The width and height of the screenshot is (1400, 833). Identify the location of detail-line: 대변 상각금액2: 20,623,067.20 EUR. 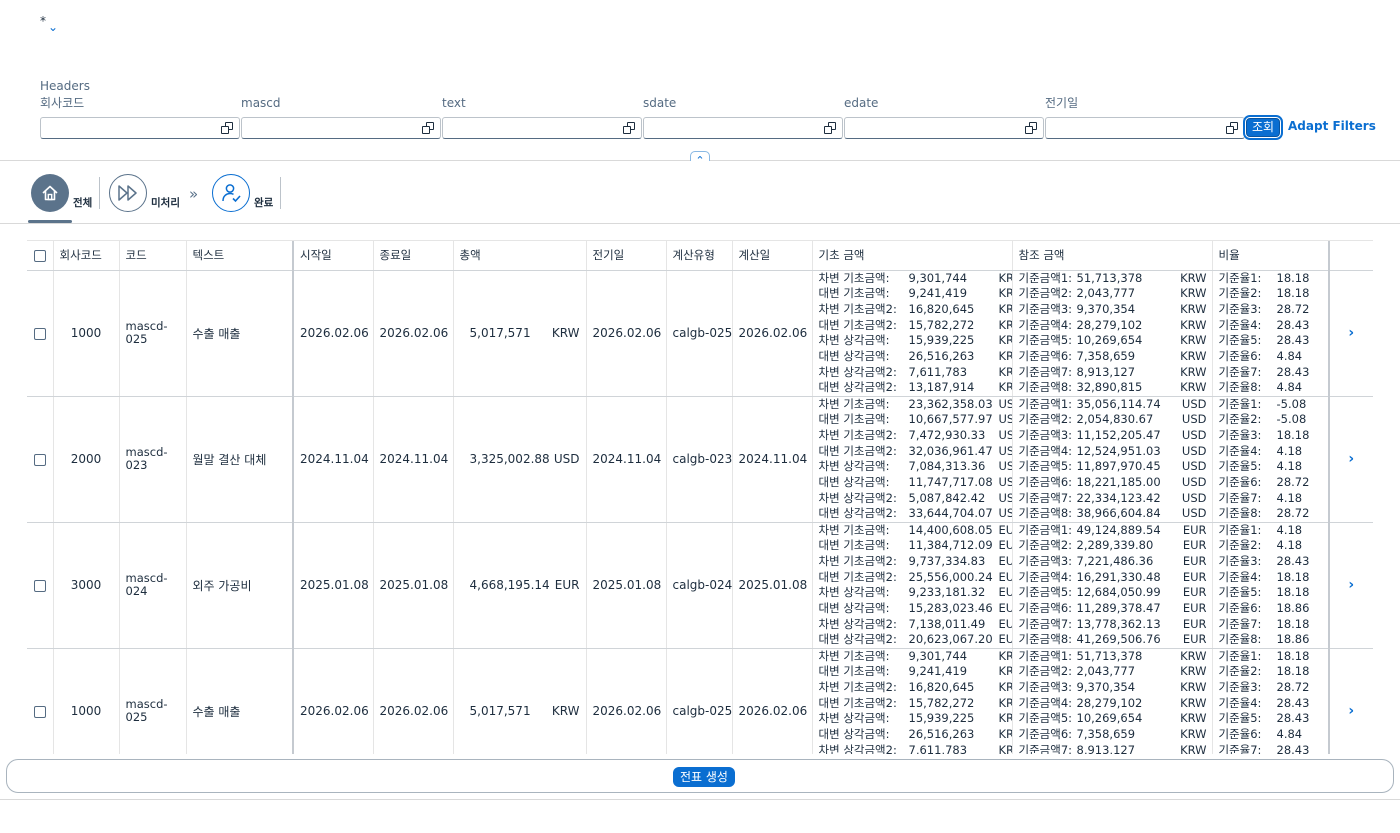
(915, 639).